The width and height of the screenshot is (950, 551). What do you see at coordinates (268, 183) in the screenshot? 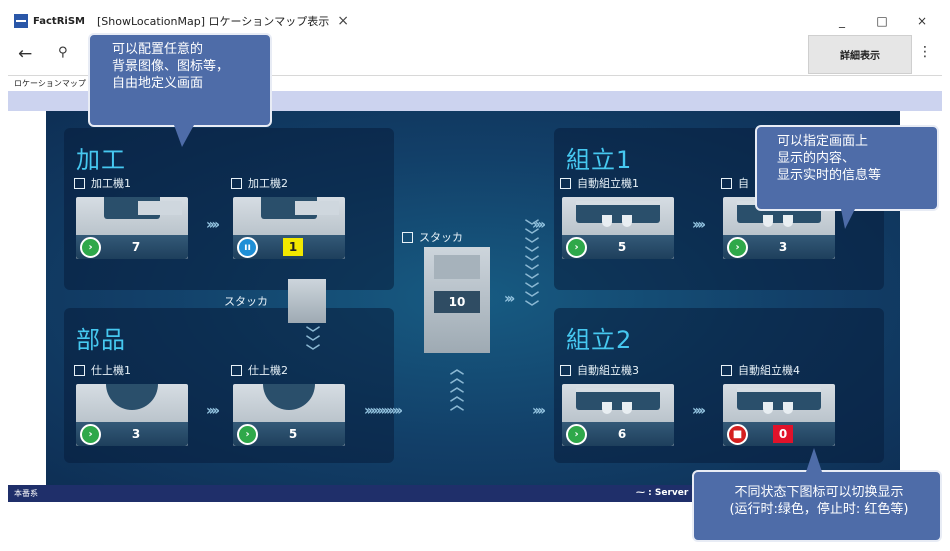
I see `machine-label: 加工機2` at bounding box center [268, 183].